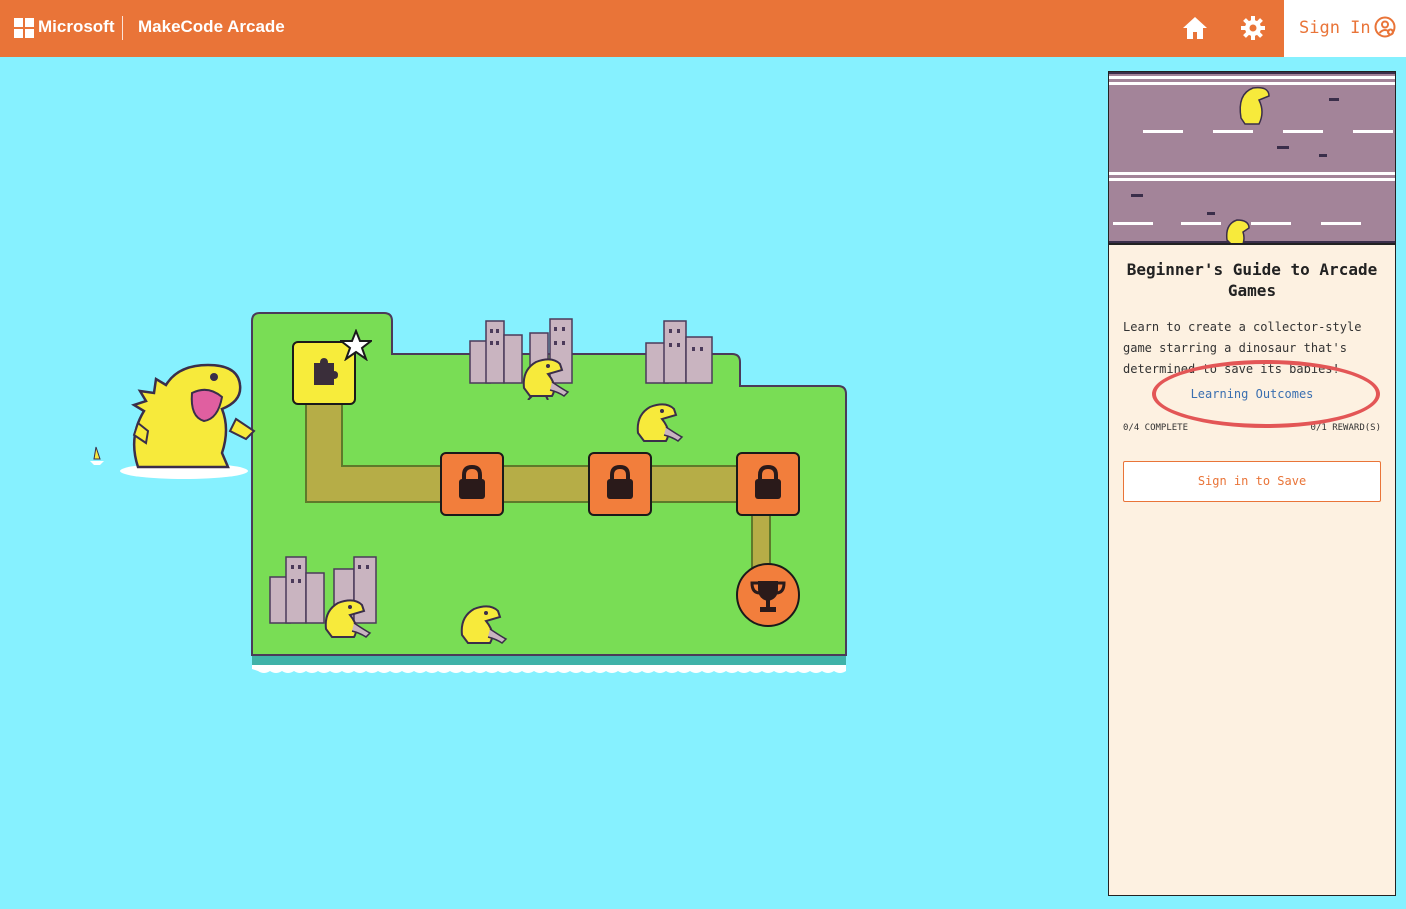 This screenshot has width=1406, height=909. What do you see at coordinates (703, 28) in the screenshot?
I see `top-bar: Microsoft MakeCode Arcade Sign In` at bounding box center [703, 28].